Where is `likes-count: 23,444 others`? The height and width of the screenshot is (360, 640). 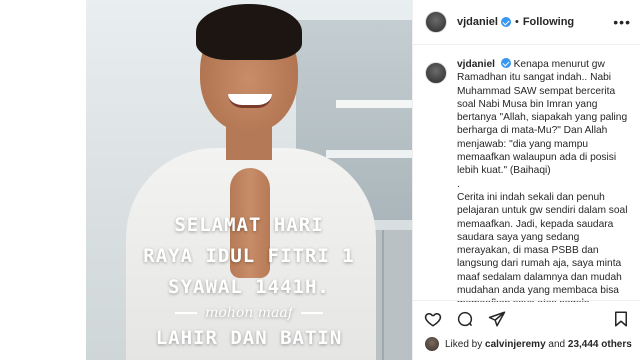
likes-count: 23,444 others is located at coordinates (600, 344).